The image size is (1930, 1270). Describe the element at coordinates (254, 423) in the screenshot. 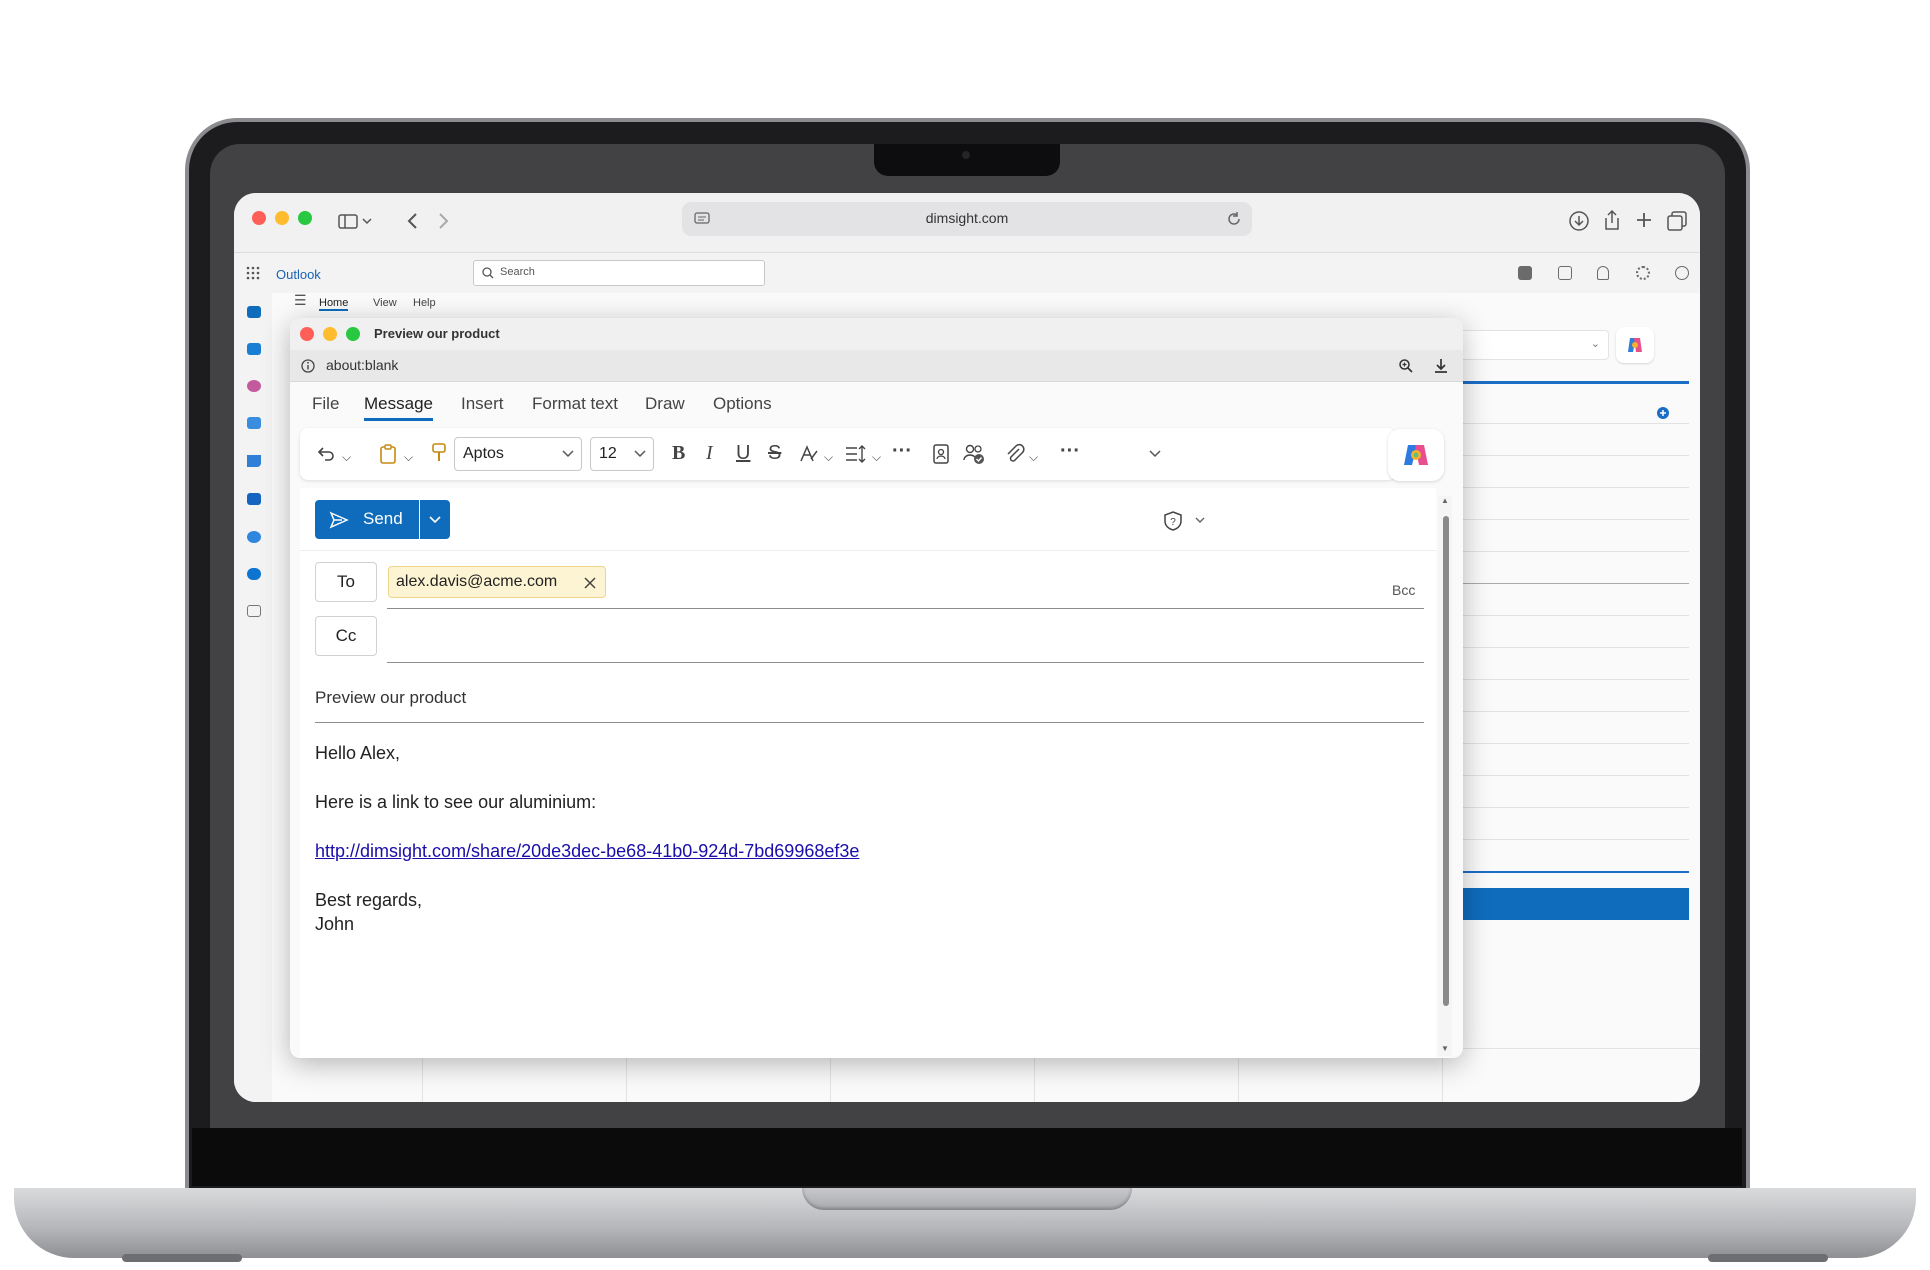

I see `people-icon` at that location.